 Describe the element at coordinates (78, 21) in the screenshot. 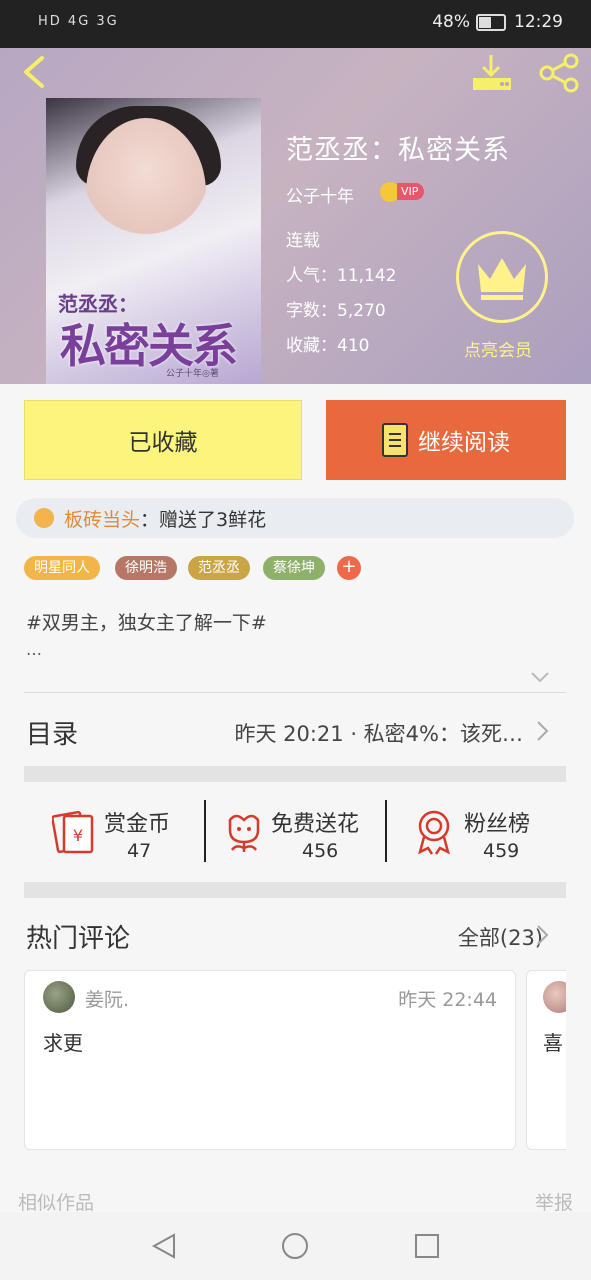

I see `network-indicators: HD 4G 3G` at that location.